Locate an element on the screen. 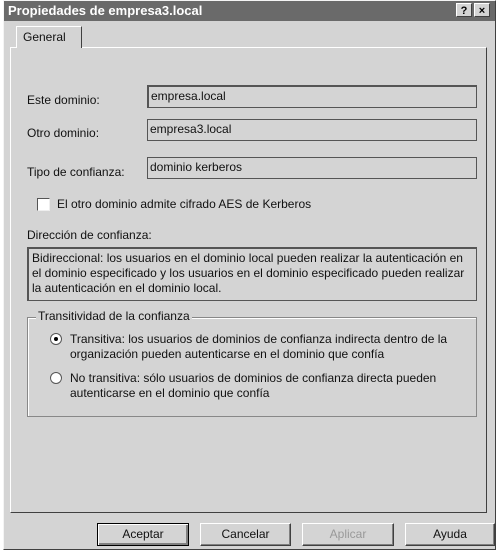 The image size is (496, 550). title-bar: Propiedades de empresa3.local ? × is located at coordinates (249, 11).